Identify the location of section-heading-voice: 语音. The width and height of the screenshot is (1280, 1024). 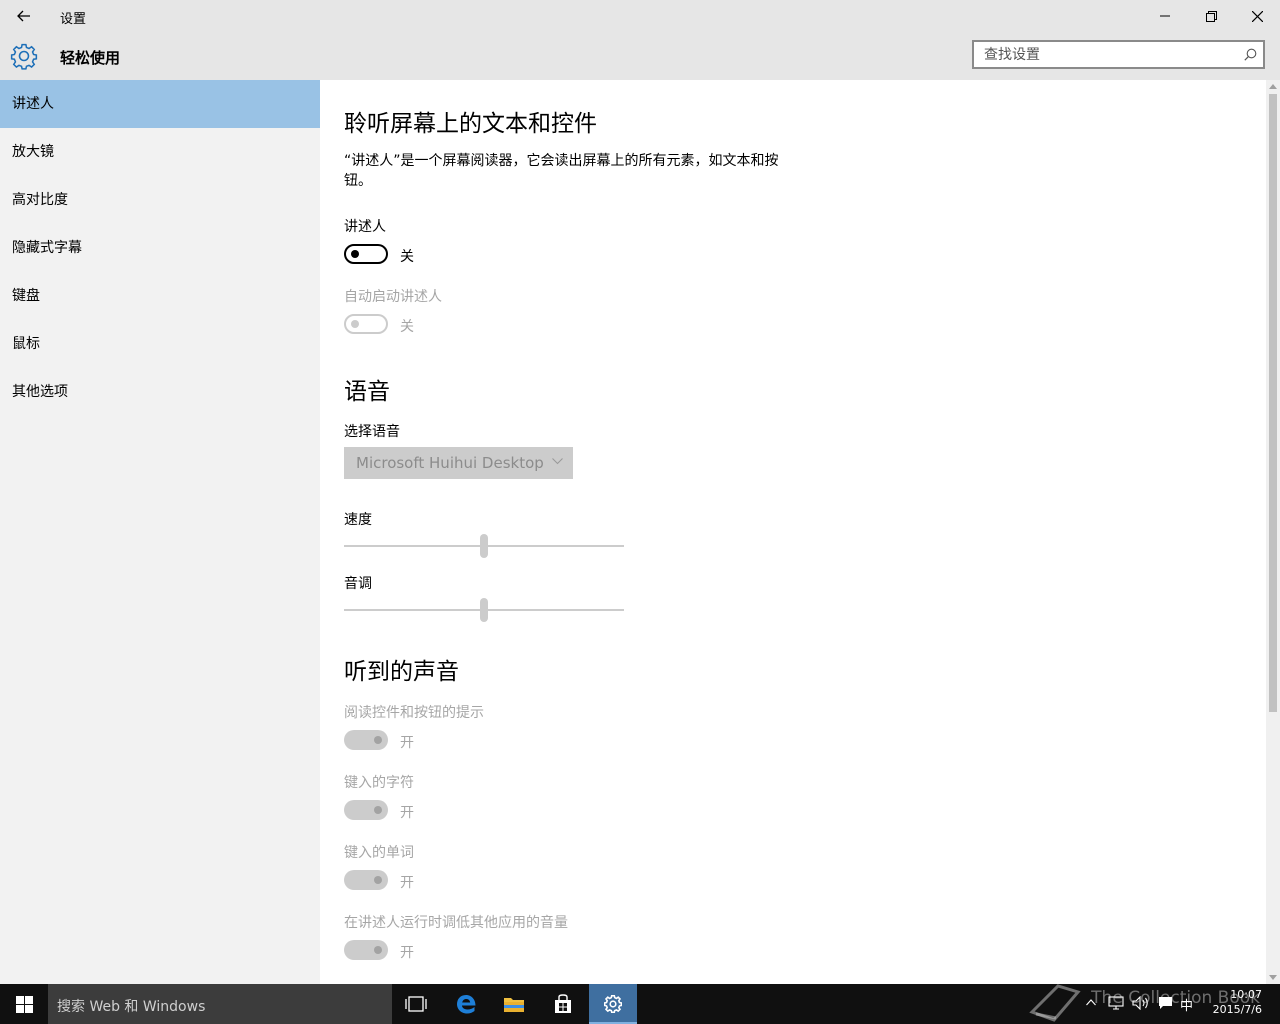
(367, 392).